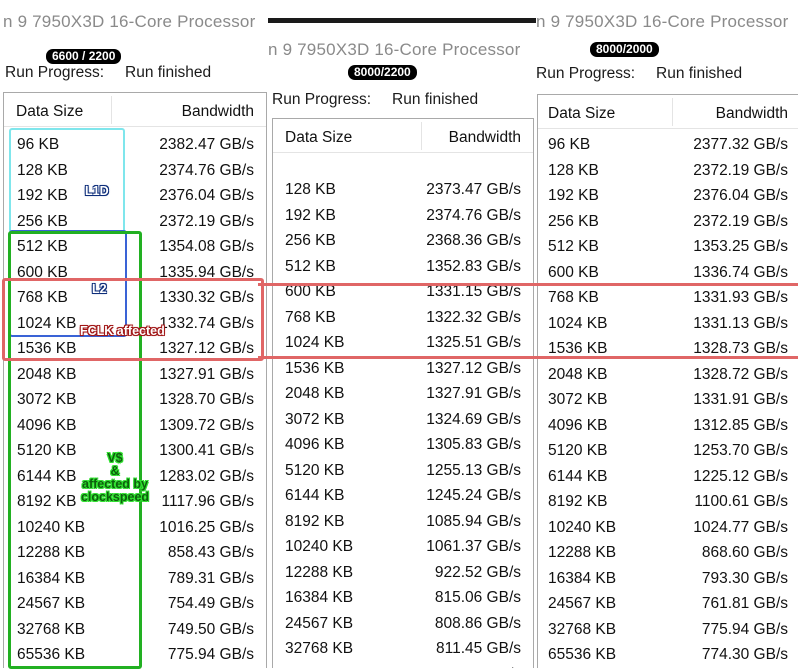 The image size is (798, 669). What do you see at coordinates (403, 422) in the screenshot?
I see `table-row: 3072 KB 1324.69 GB/s` at bounding box center [403, 422].